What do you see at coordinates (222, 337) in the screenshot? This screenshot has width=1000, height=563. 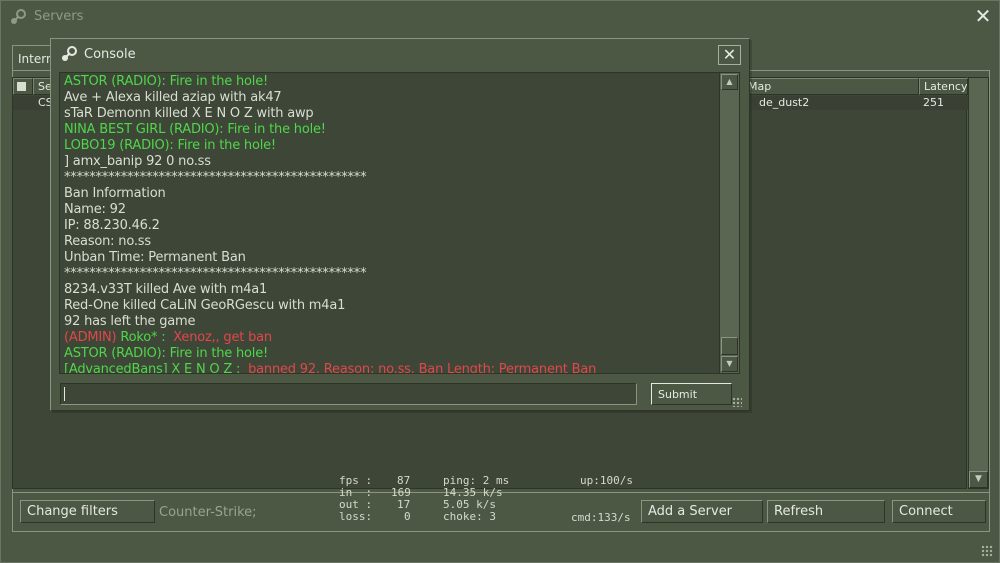 I see `admin-message: Xenoz,, get ban` at bounding box center [222, 337].